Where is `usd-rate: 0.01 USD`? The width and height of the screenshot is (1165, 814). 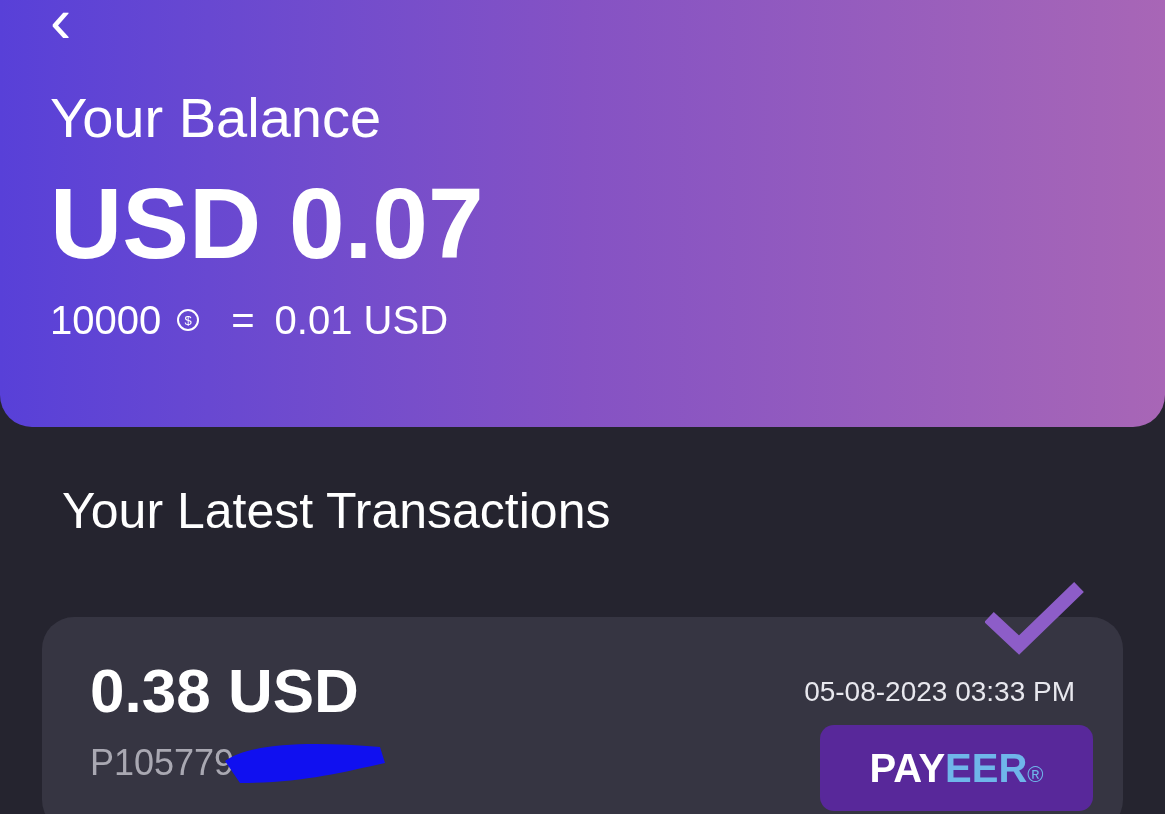
usd-rate: 0.01 USD is located at coordinates (361, 320).